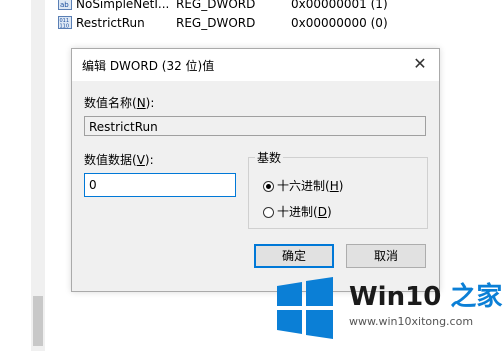 Image resolution: width=504 pixels, height=351 pixels. What do you see at coordinates (411, 321) in the screenshot?
I see `watermark-url: www.win10xitong.com` at bounding box center [411, 321].